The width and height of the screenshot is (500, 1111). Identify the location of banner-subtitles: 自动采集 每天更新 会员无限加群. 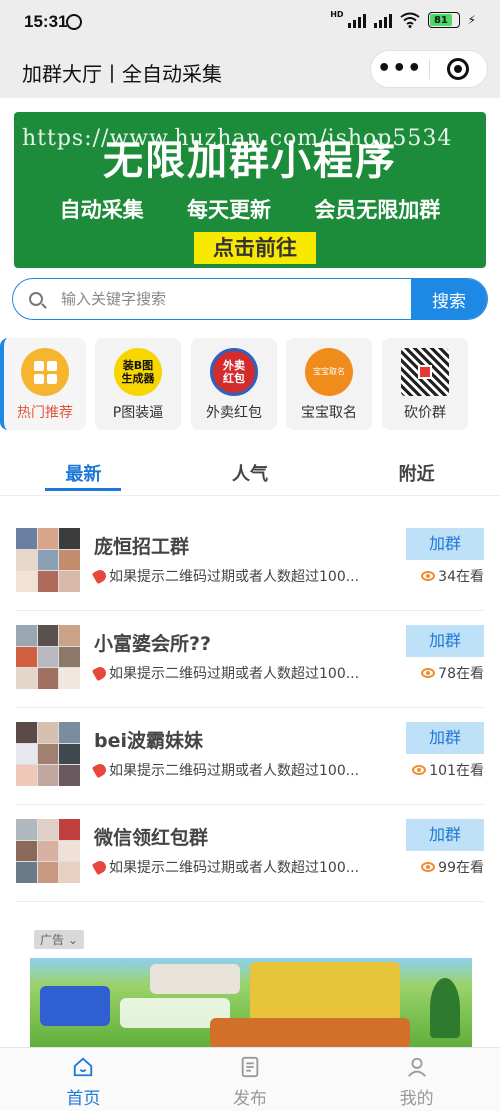
(250, 209).